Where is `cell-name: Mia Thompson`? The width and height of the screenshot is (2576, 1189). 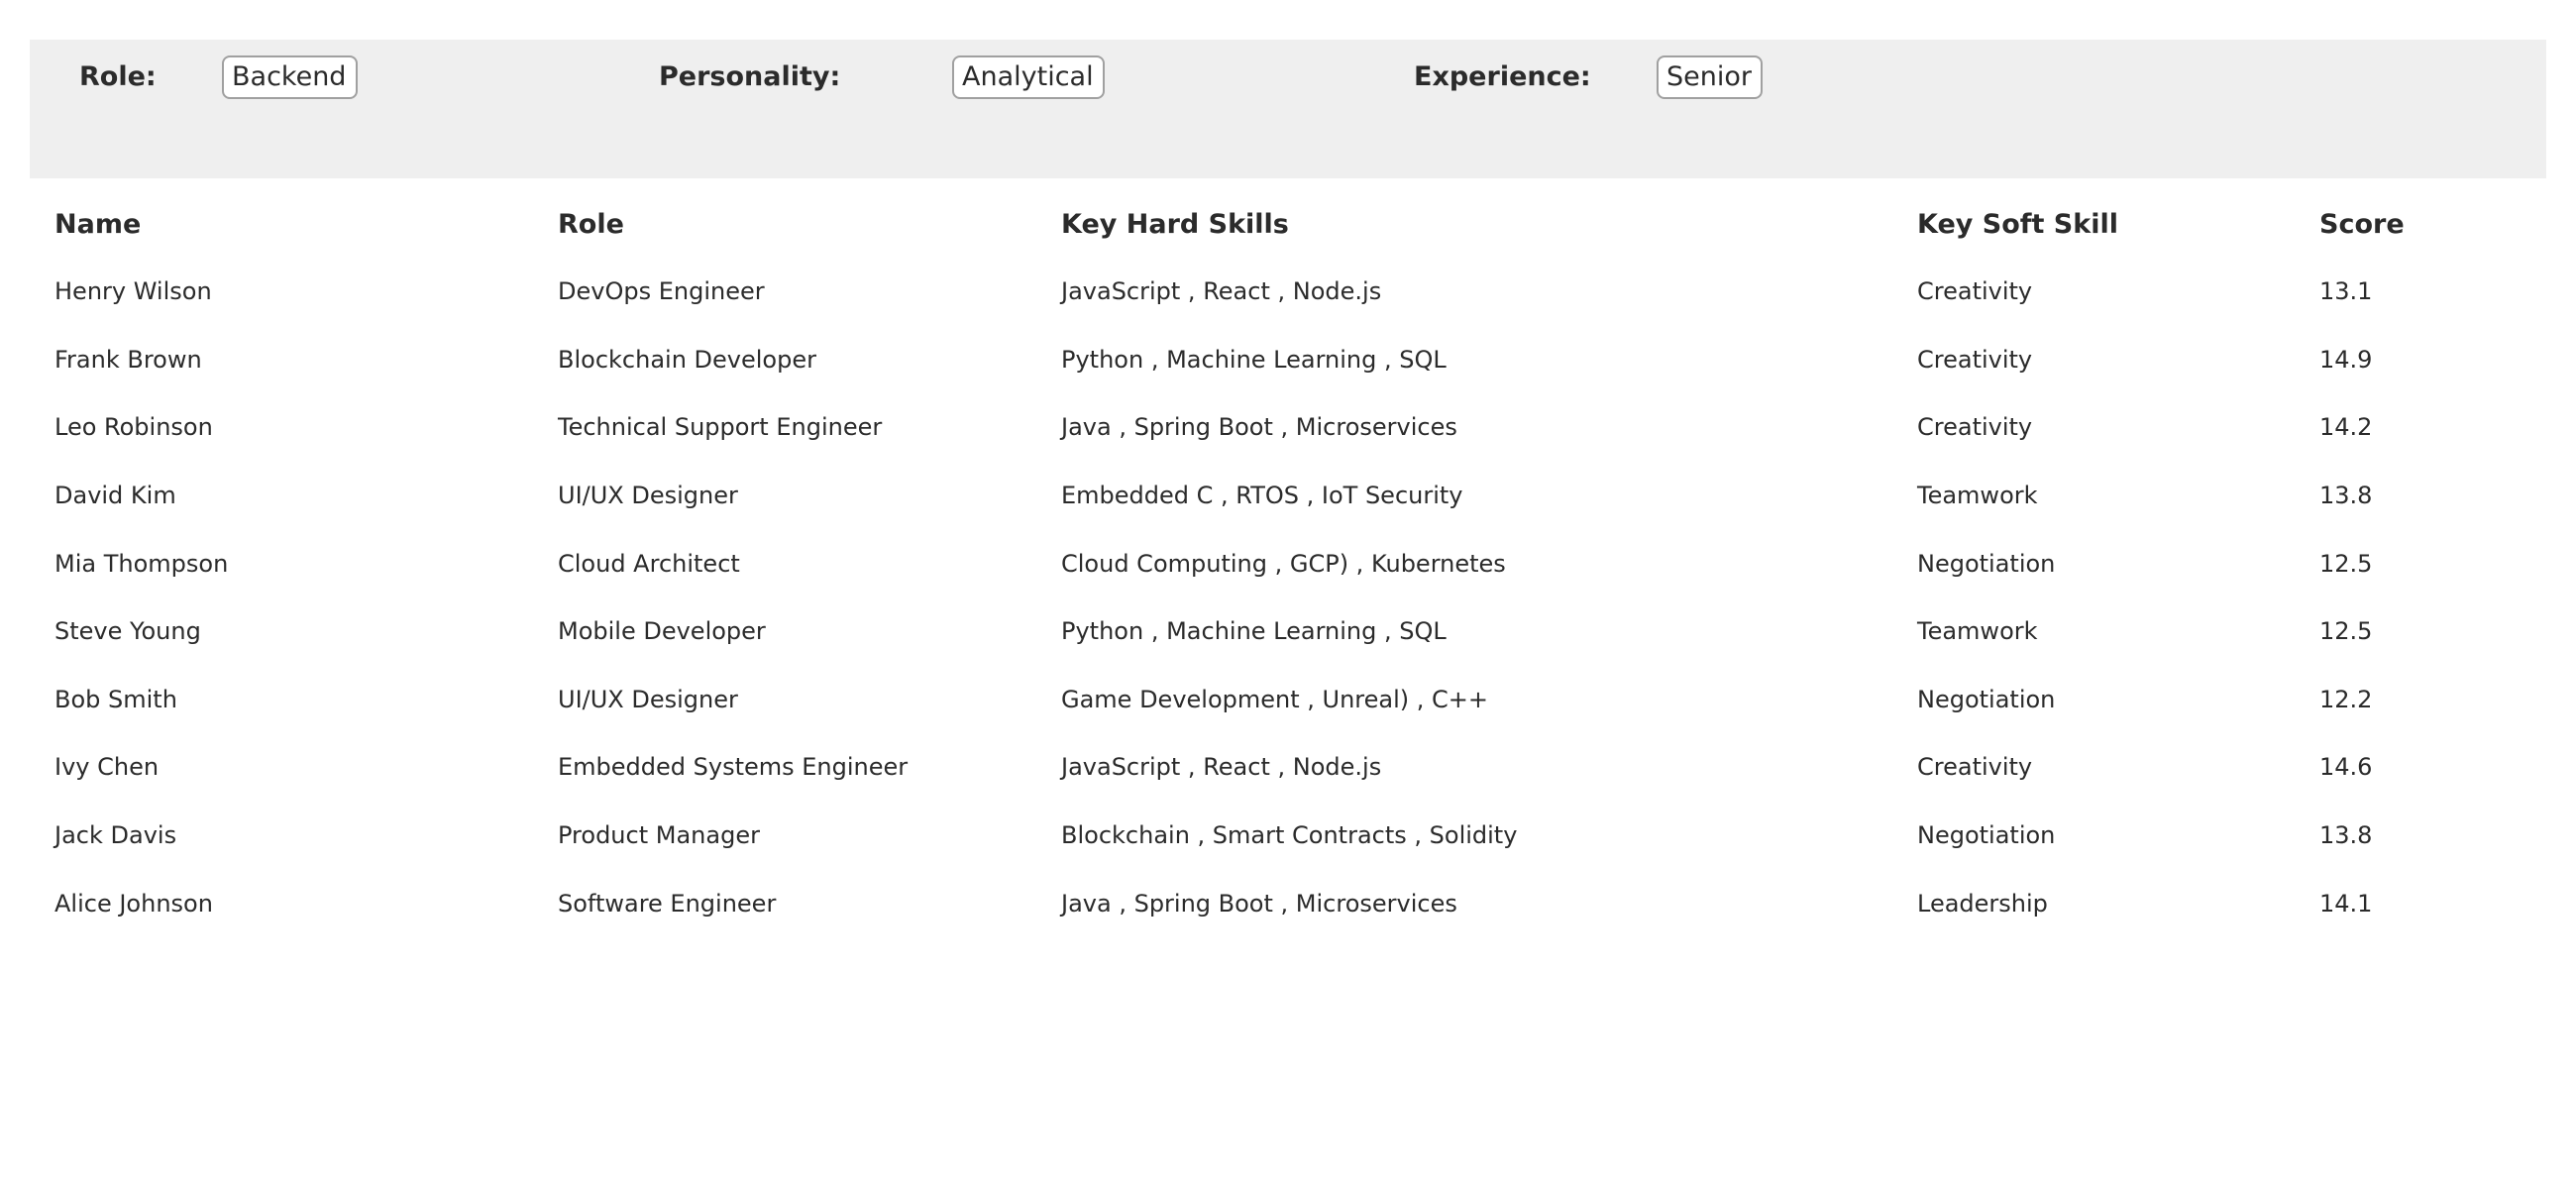 cell-name: Mia Thompson is located at coordinates (141, 563).